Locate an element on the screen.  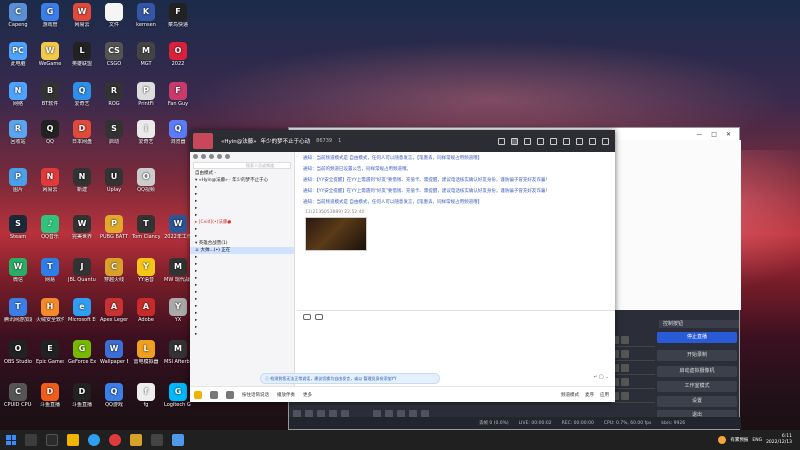
mail-icon is located at coordinates (553, 141).